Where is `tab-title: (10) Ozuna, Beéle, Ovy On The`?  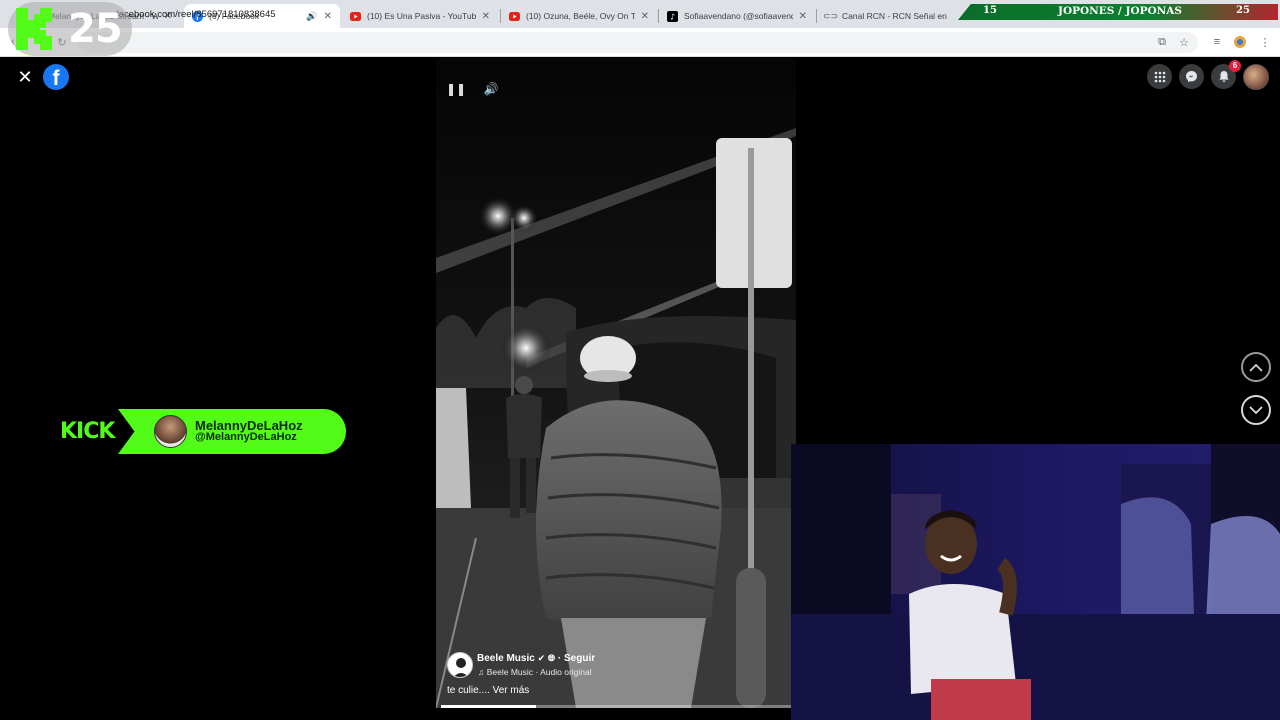 tab-title: (10) Ozuna, Beéle, Ovy On The is located at coordinates (580, 16).